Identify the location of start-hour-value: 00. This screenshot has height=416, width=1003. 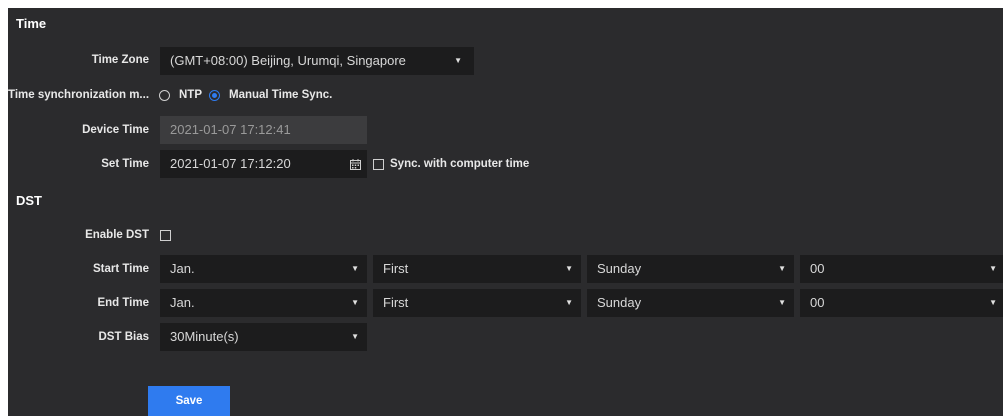
(817, 268).